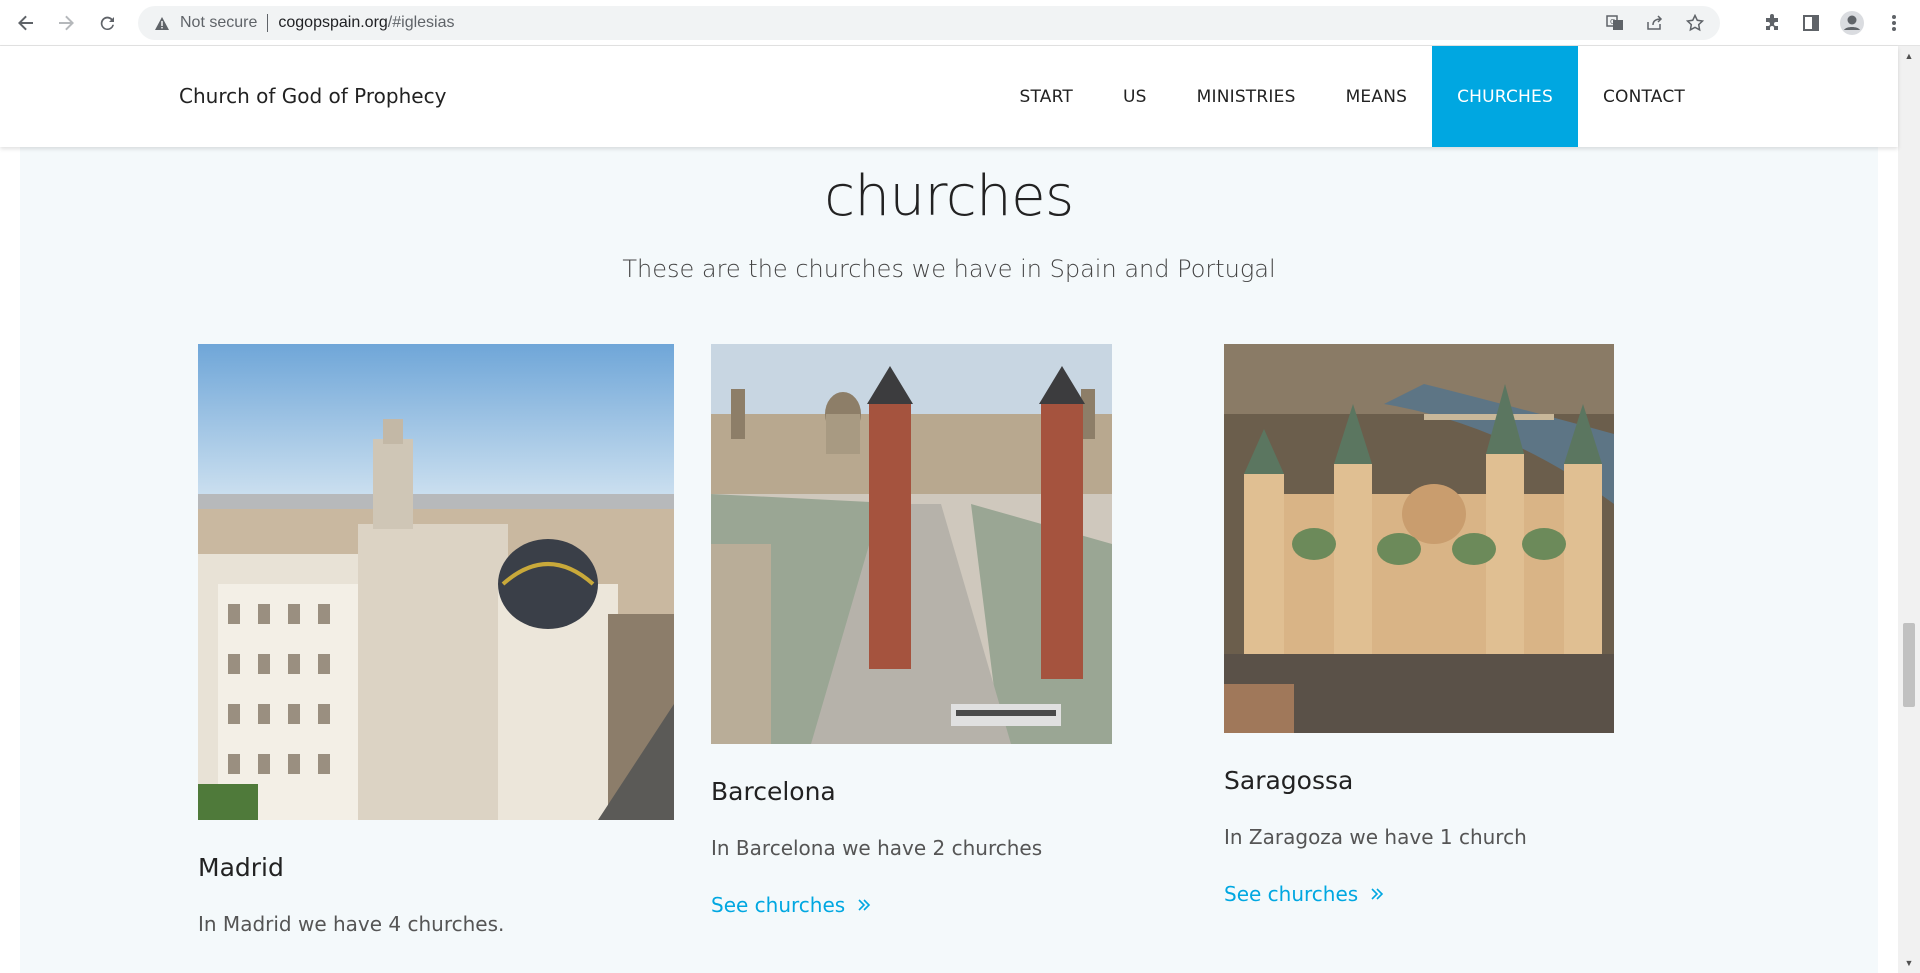 The width and height of the screenshot is (1920, 973). What do you see at coordinates (1375, 837) in the screenshot?
I see `card-text-saragossa: In Zaragoza we have 1 church` at bounding box center [1375, 837].